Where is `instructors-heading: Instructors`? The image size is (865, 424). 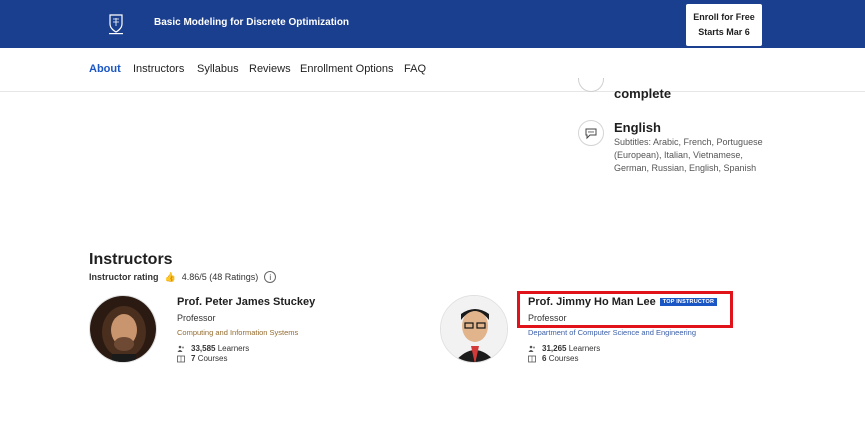 instructors-heading: Instructors is located at coordinates (131, 259).